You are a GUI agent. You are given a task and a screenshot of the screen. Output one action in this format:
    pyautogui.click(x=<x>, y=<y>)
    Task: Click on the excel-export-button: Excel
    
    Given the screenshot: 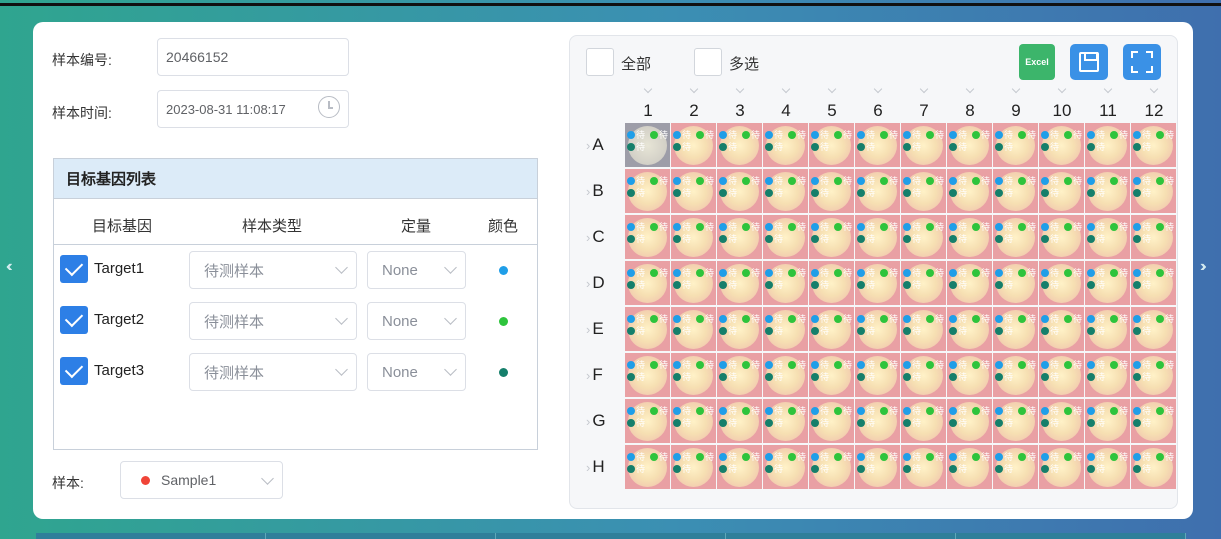 What is the action you would take?
    pyautogui.click(x=1037, y=62)
    